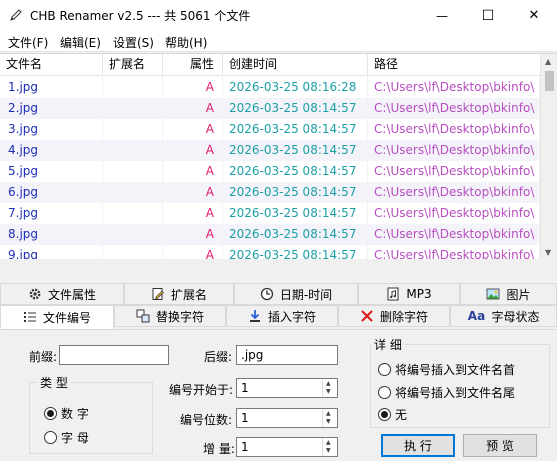 The width and height of the screenshot is (557, 461). Describe the element at coordinates (493, 294) in the screenshot. I see `picture-icon` at that location.